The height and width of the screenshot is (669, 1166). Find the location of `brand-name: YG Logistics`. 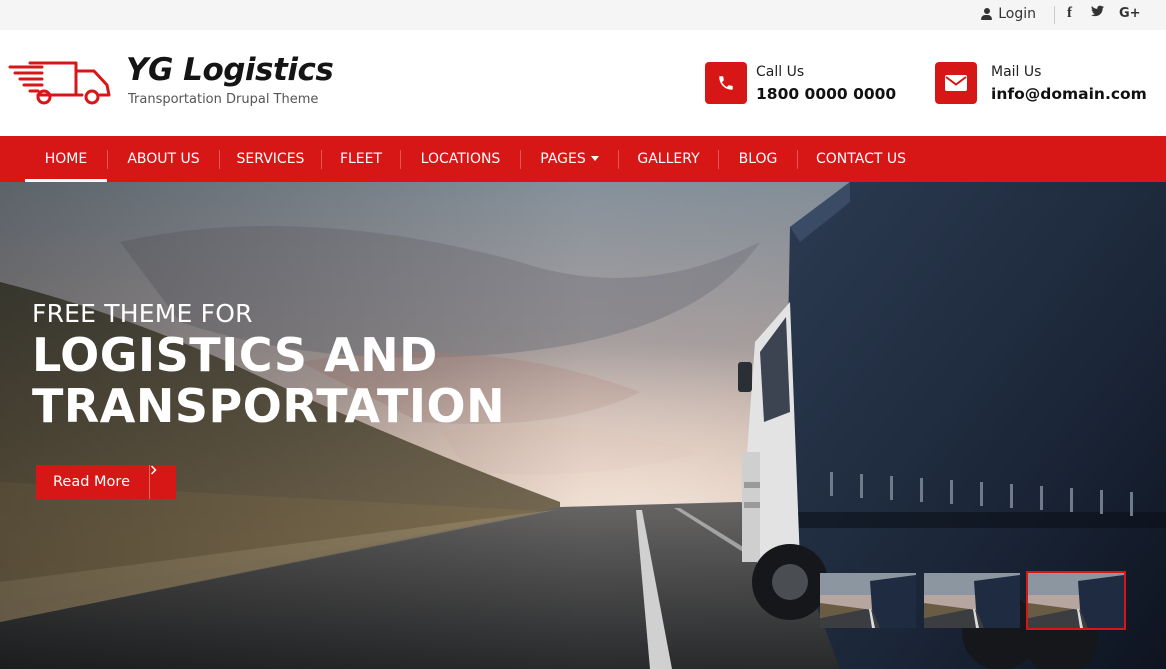

brand-name: YG Logistics is located at coordinates (230, 70).